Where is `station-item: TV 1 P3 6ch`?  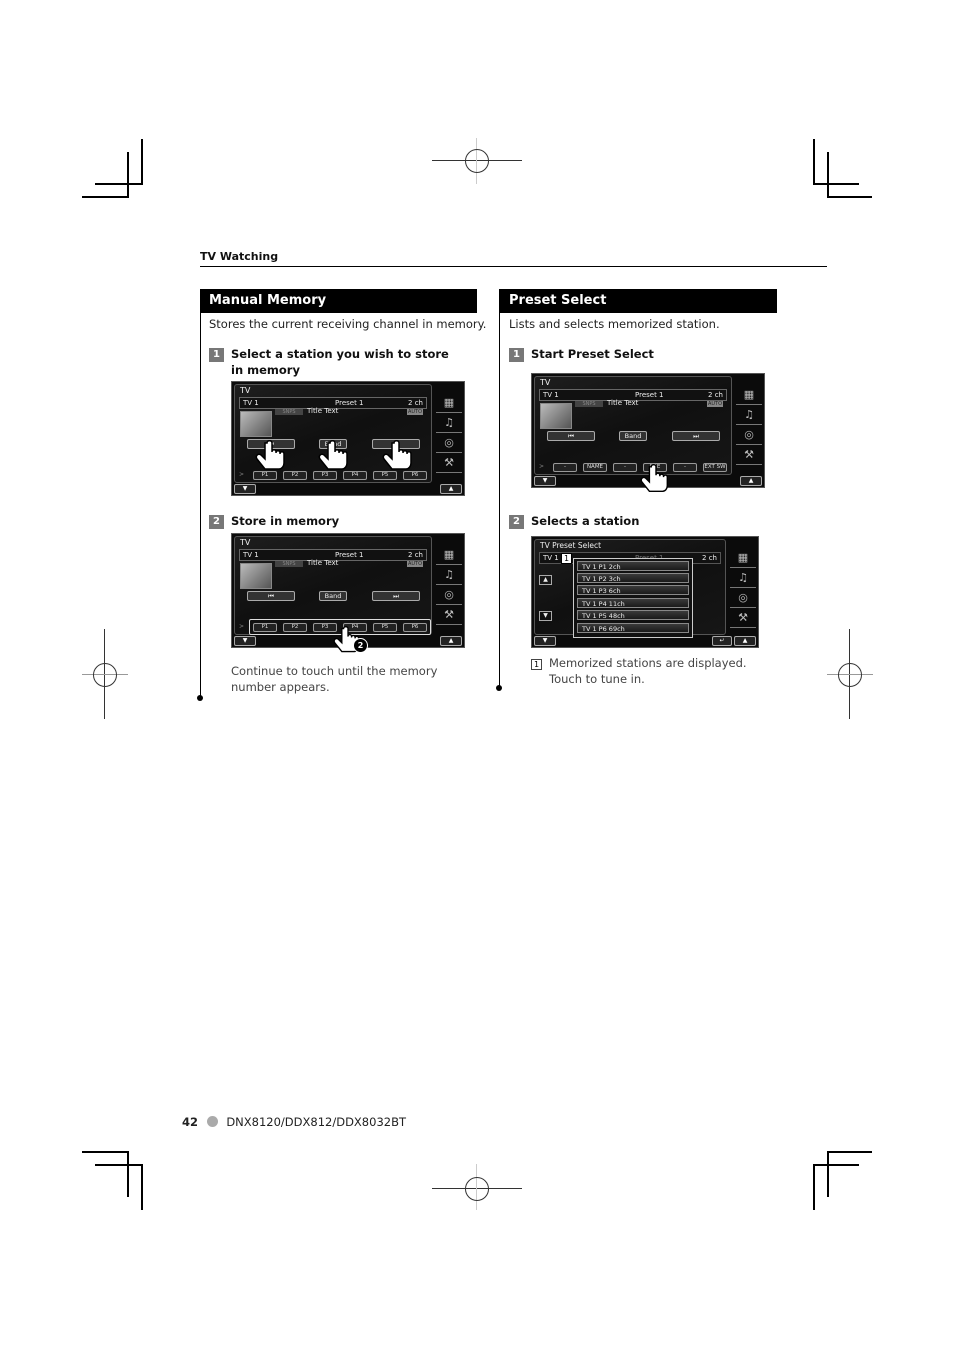
station-item: TV 1 P3 6ch is located at coordinates (633, 590).